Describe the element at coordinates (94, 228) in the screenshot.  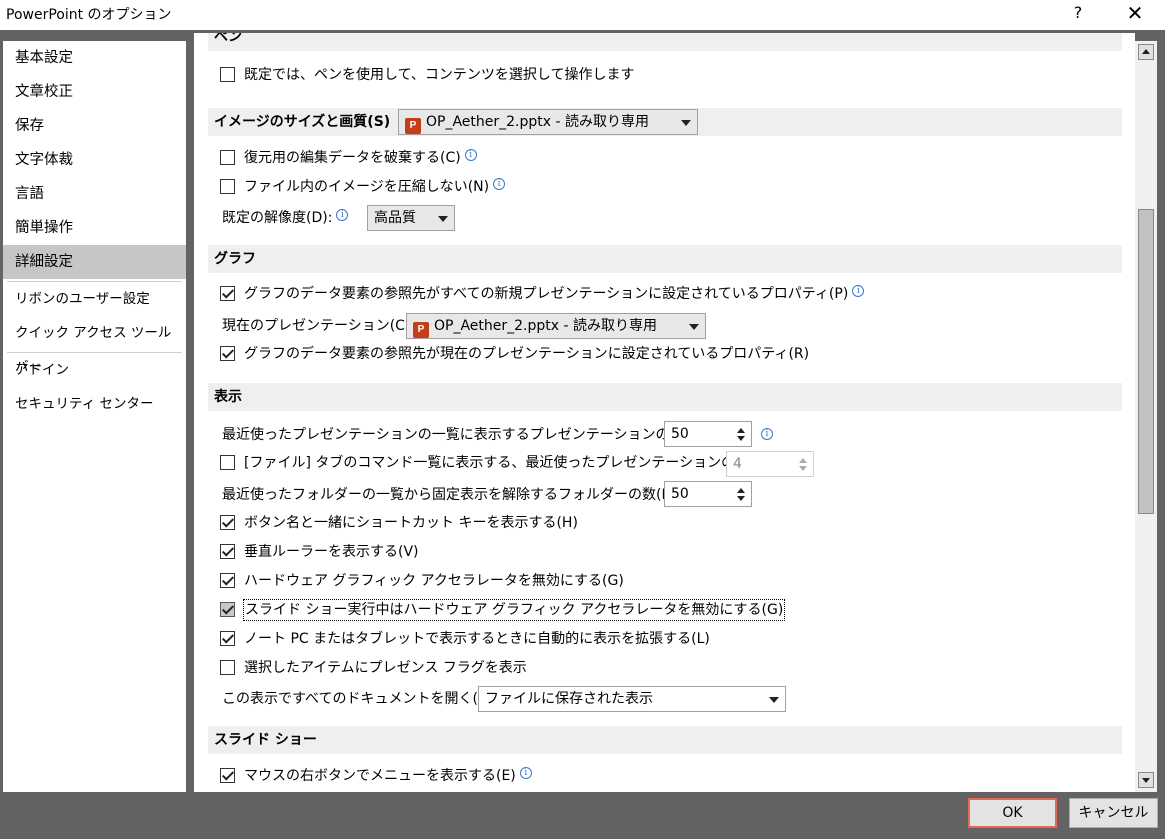
I see `sidebar-item-accessibility: 簡単操作` at that location.